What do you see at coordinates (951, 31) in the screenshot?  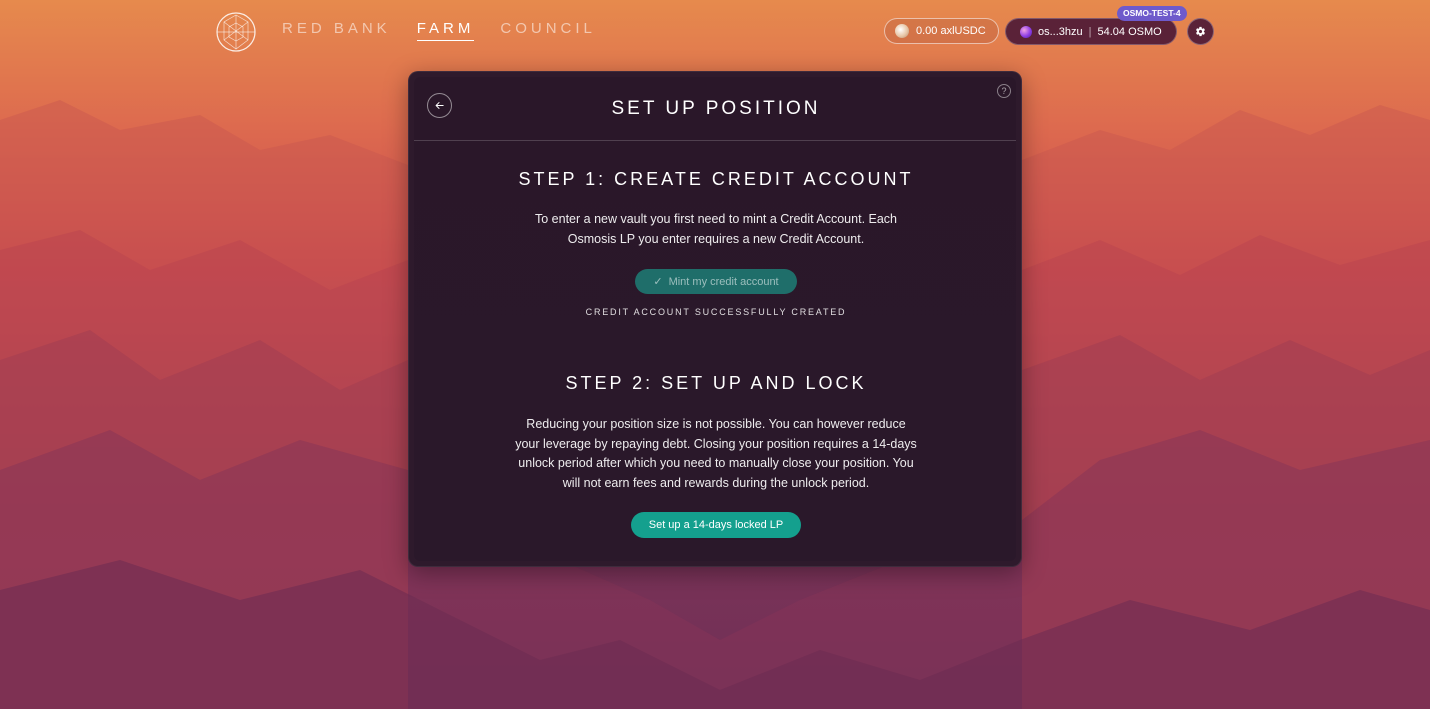 I see `usdc-balance-label: 0.00 axlUSDC` at bounding box center [951, 31].